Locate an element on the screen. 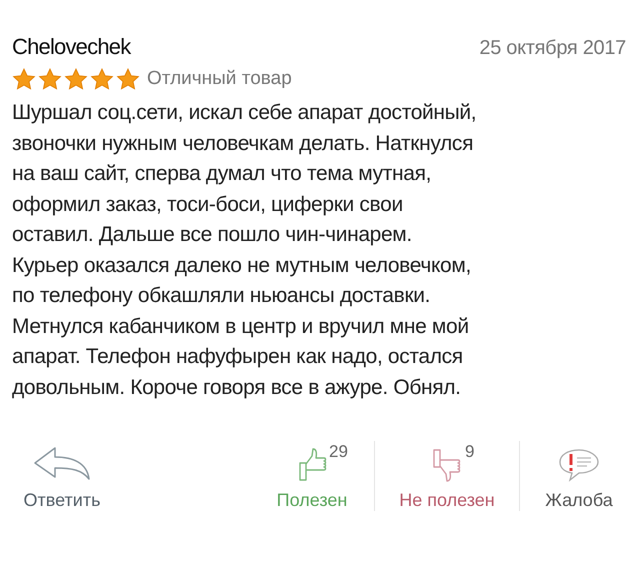  complaint-button: Жалоба is located at coordinates (579, 479).